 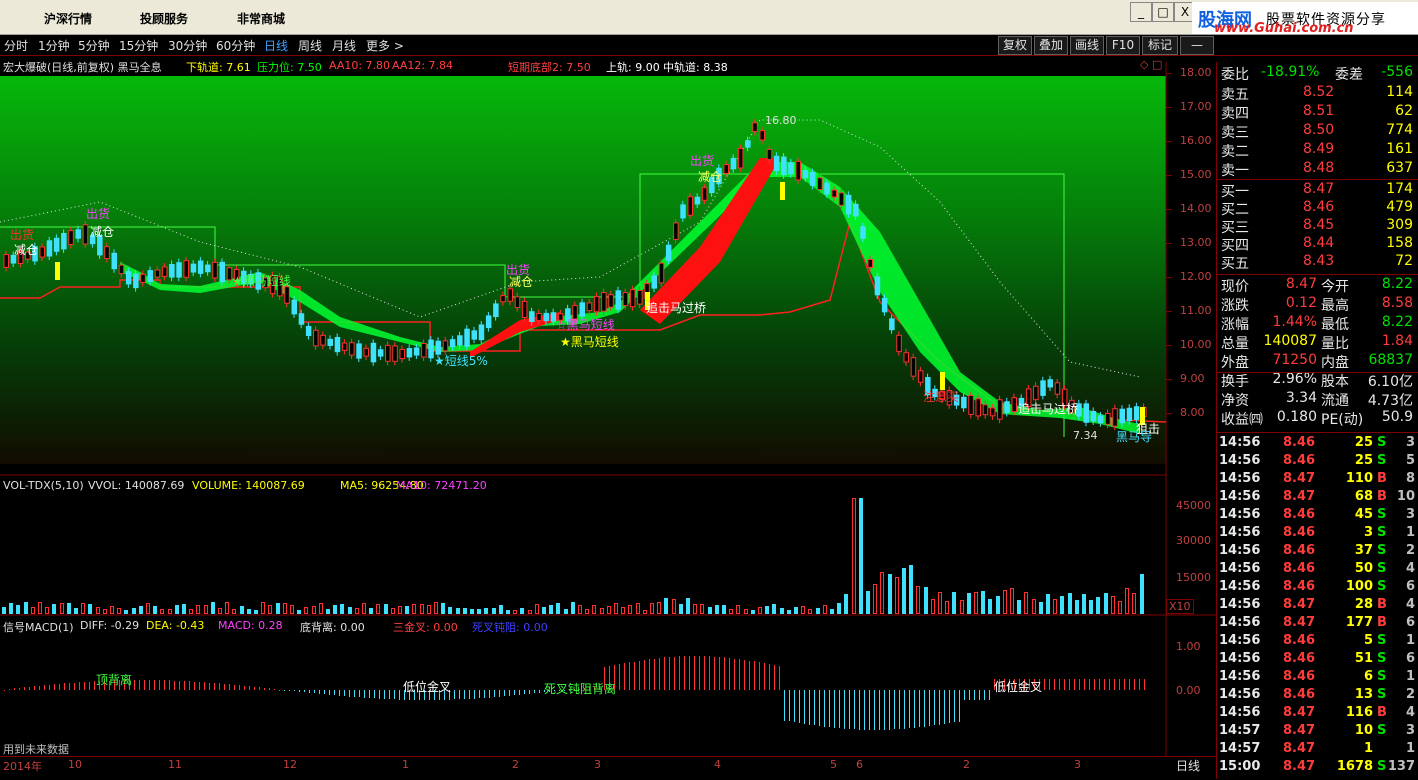 I want to click on tick-row: 14:568.4637S2, so click(x=1317, y=552).